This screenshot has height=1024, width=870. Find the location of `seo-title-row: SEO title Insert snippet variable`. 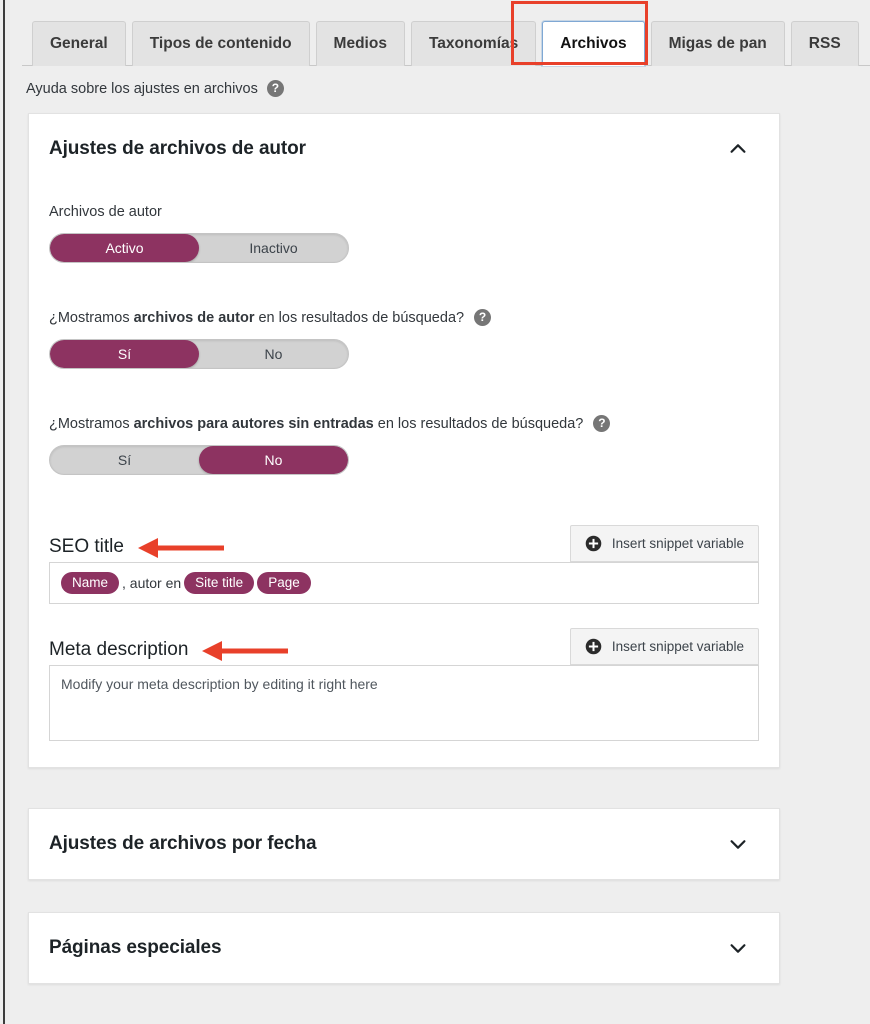

seo-title-row: SEO title Insert snippet variable is located at coordinates (404, 543).